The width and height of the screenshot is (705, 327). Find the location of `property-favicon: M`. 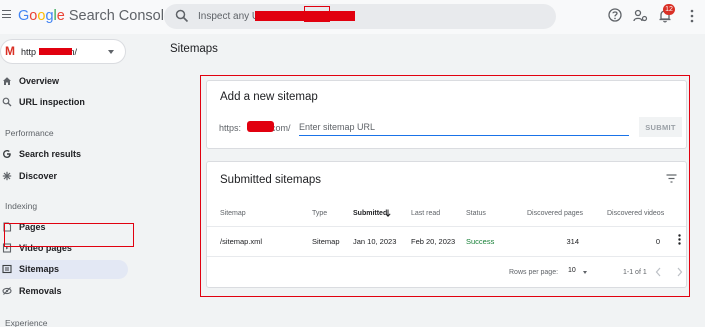

property-favicon: M is located at coordinates (10, 51).